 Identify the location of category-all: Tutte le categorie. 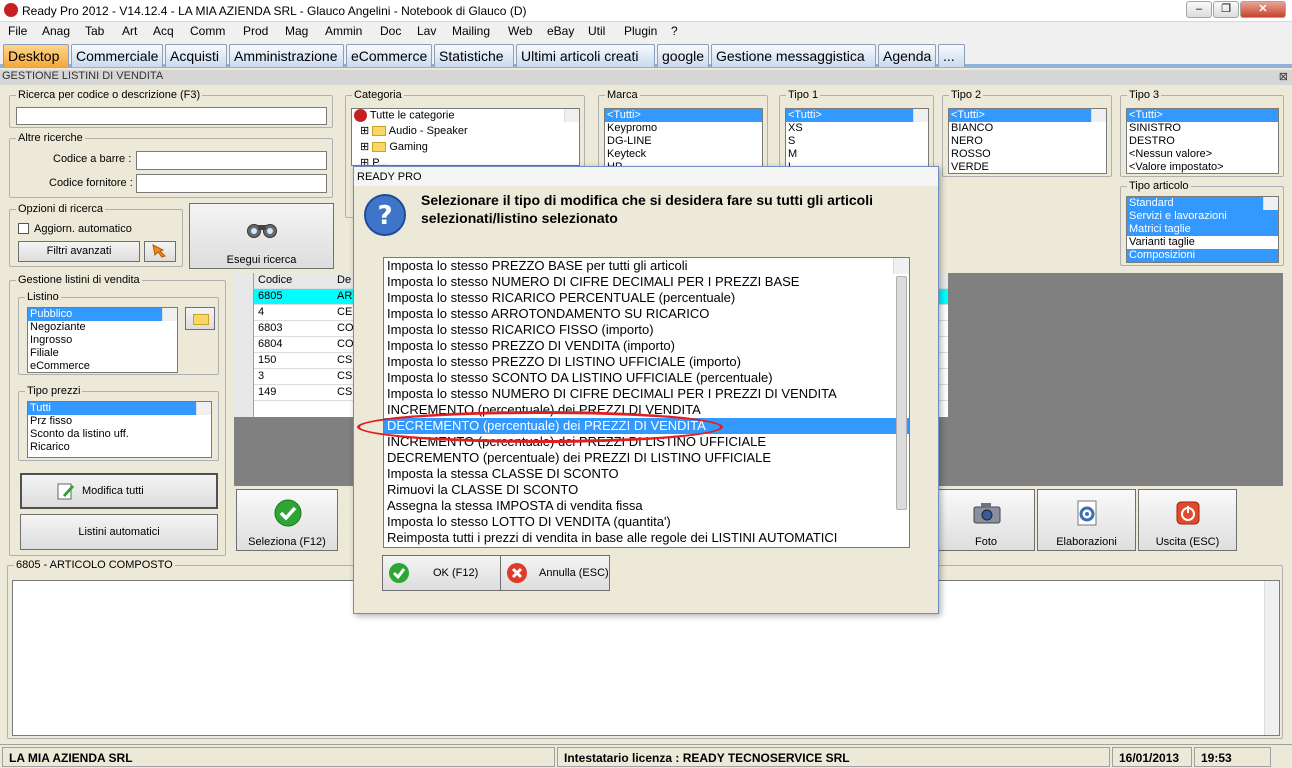
(465, 117).